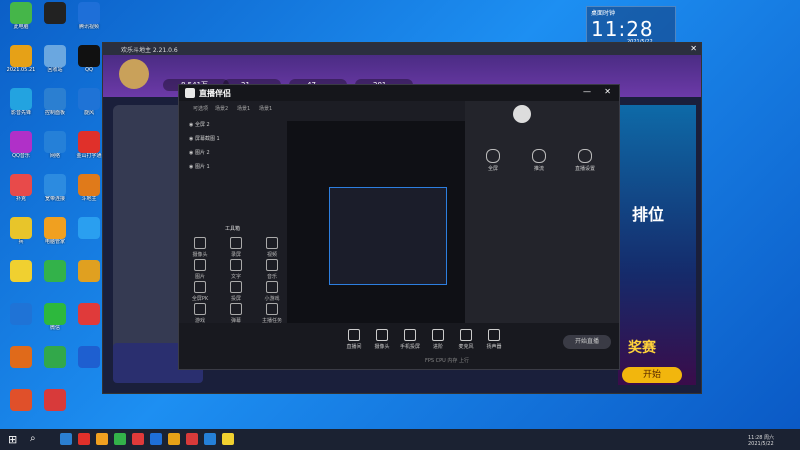 The width and height of the screenshot is (800, 450). I want to click on desktop-icon: QQ音乐, so click(21, 145).